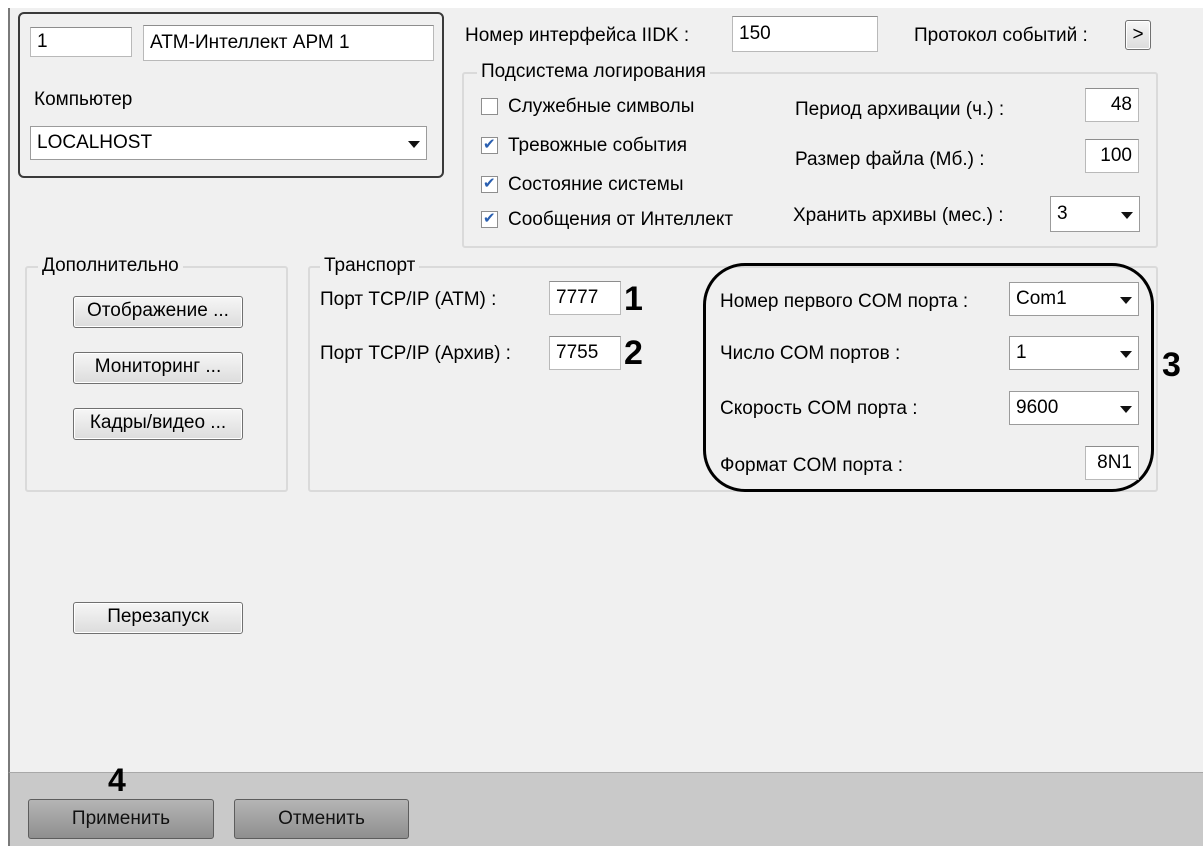 The width and height of the screenshot is (1203, 846). What do you see at coordinates (1112, 463) in the screenshot?
I see `com-format-field: 8N1` at bounding box center [1112, 463].